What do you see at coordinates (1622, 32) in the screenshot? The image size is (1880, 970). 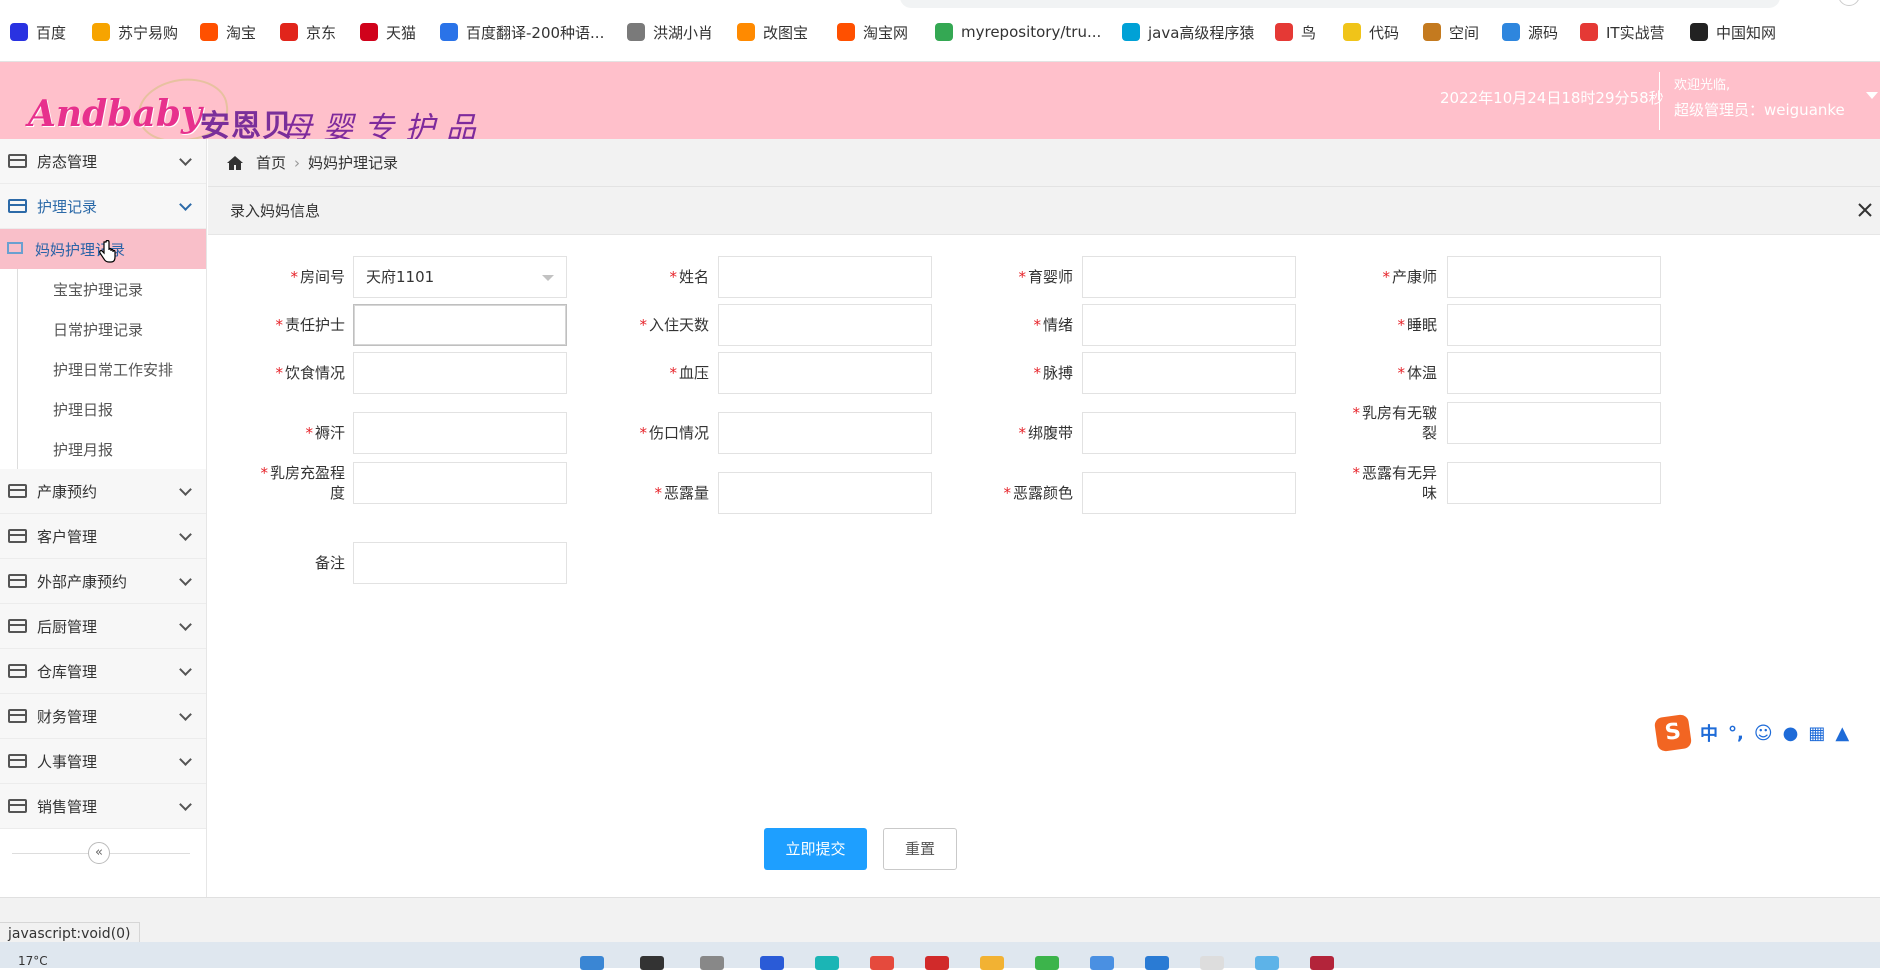 I see `bookmark-item: IT实战营` at bounding box center [1622, 32].